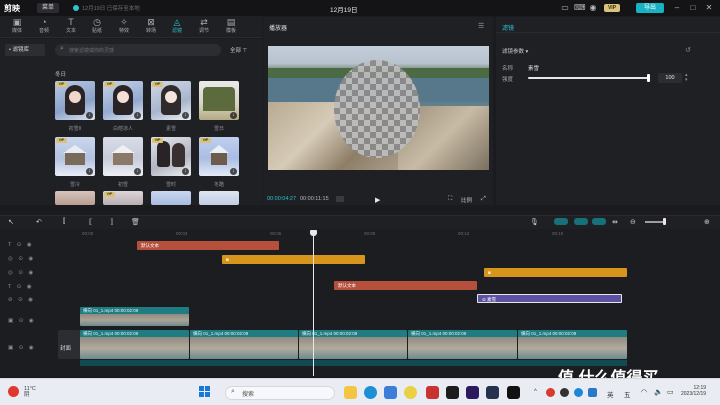 The width and height of the screenshot is (720, 405). What do you see at coordinates (111, 222) in the screenshot?
I see `split-right-icon: ⟧` at bounding box center [111, 222].